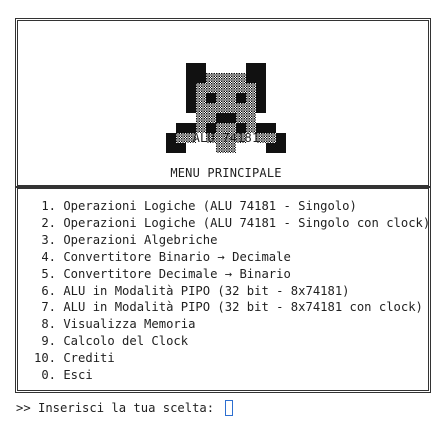 Image resolution: width=447 pixels, height=428 pixels. I want to click on menu-item-label: Convertitore Binario → Decimale, so click(177, 256).